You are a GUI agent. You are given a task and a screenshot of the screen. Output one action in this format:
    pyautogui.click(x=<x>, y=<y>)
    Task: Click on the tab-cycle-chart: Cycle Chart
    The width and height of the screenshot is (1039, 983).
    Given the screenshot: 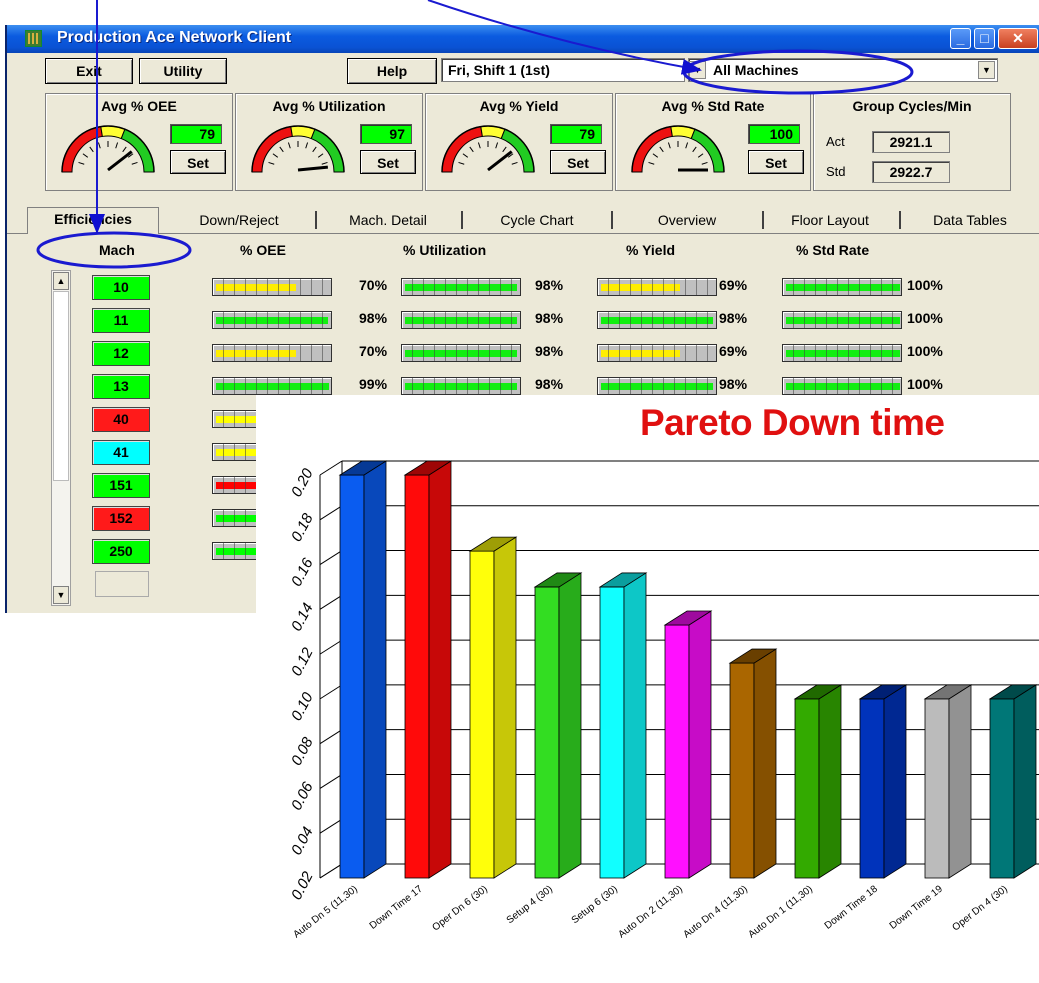 What is the action you would take?
    pyautogui.click(x=537, y=220)
    